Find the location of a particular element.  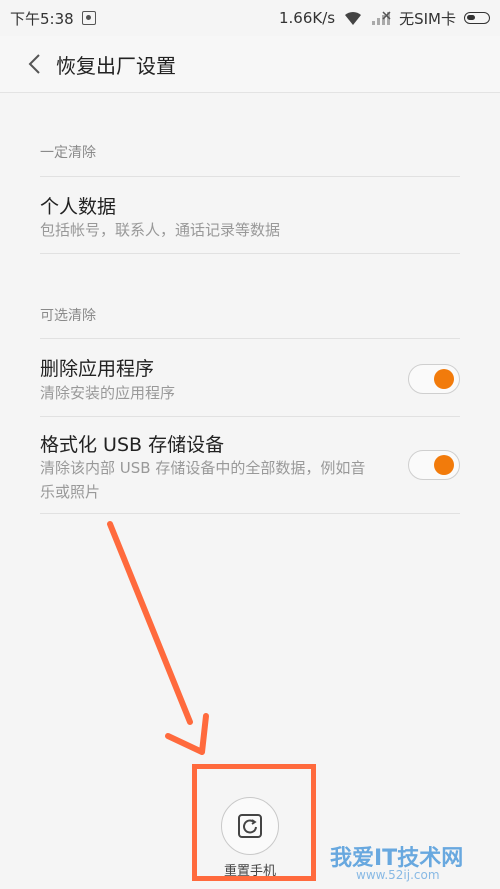

delete-apps-toggle is located at coordinates (434, 379).